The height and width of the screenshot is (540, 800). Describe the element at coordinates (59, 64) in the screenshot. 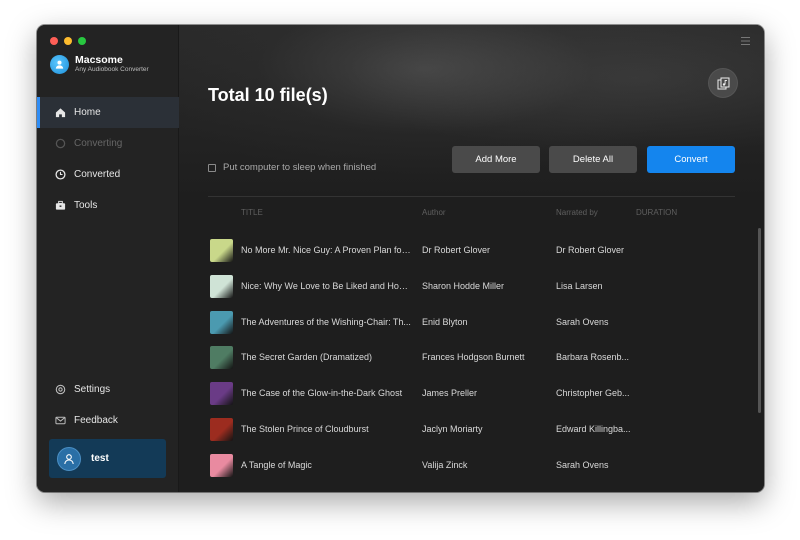

I see `app-logo-icon` at that location.